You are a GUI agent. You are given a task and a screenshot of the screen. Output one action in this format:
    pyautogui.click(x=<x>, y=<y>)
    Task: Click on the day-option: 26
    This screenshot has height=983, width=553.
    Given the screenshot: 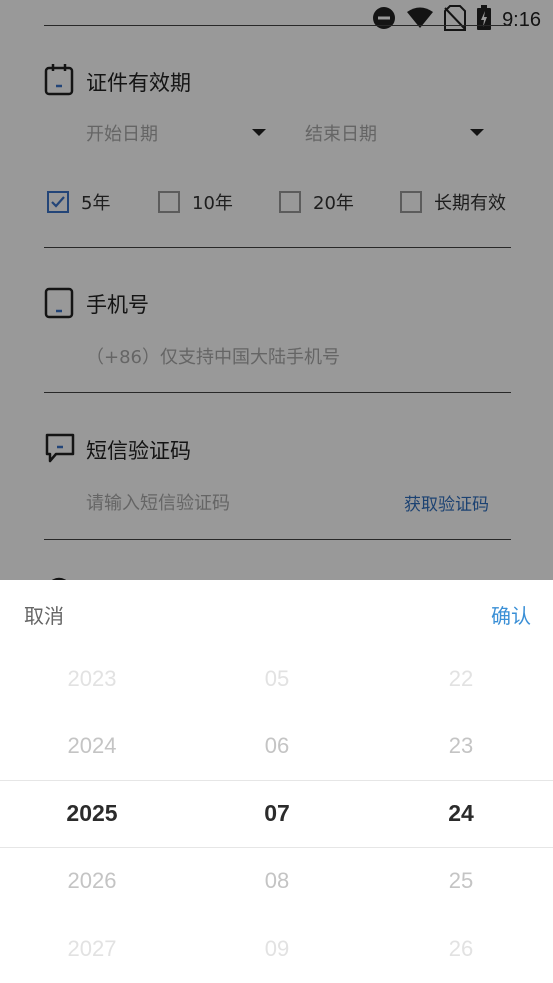 What is the action you would take?
    pyautogui.click(x=461, y=949)
    